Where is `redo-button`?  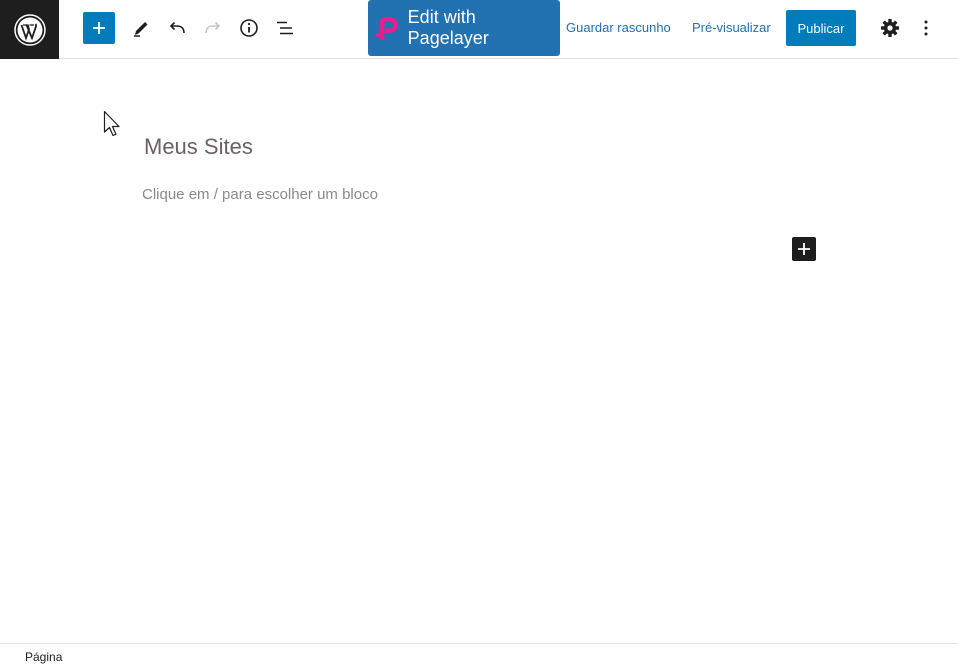 redo-button is located at coordinates (213, 28).